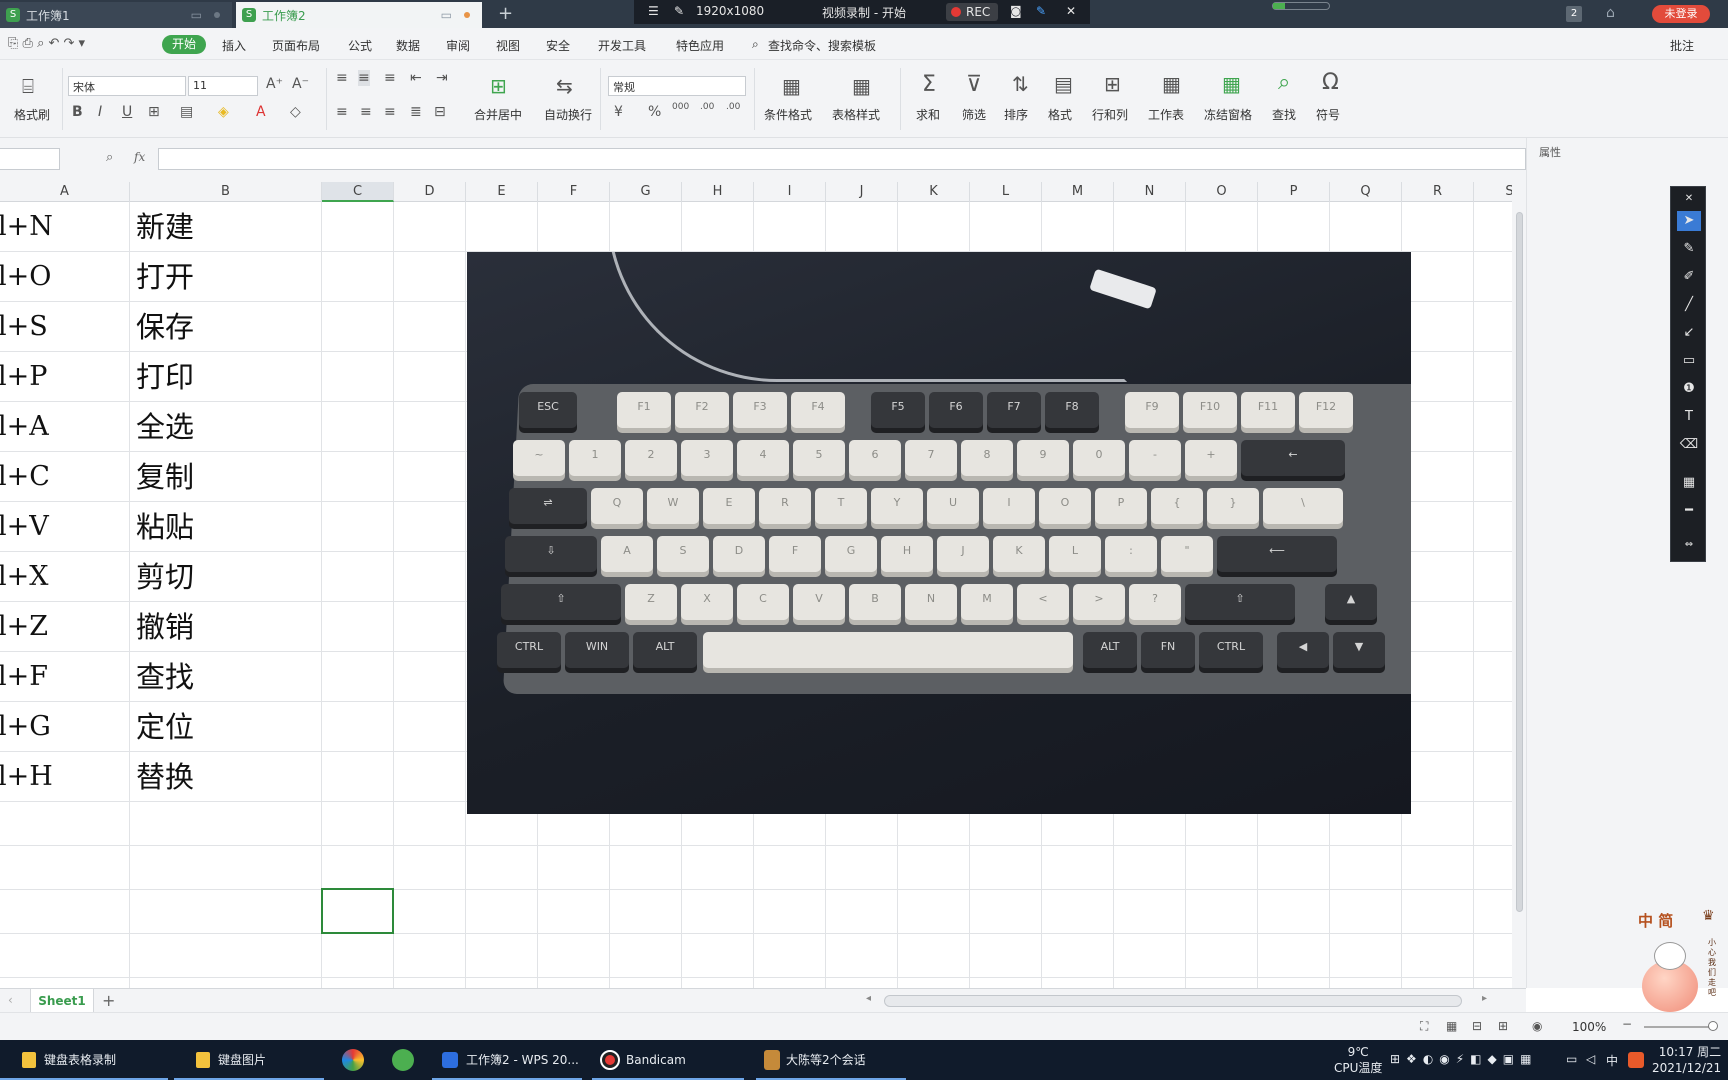 The width and height of the screenshot is (1728, 1080). Describe the element at coordinates (26, 227) in the screenshot. I see `cell-shortcut: l+N` at that location.